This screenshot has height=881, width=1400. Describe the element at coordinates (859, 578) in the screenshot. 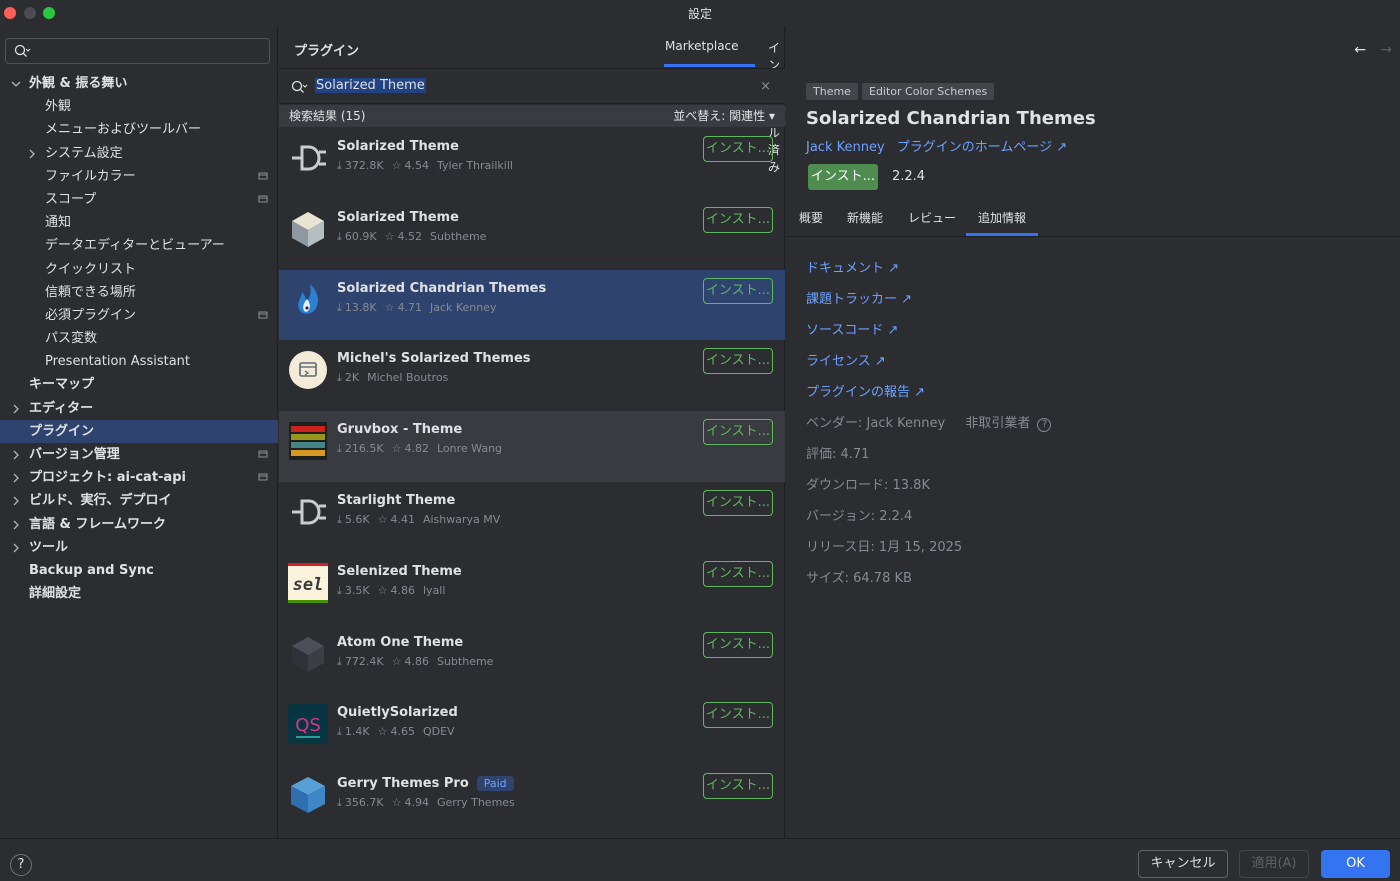

I see `size-info: サイズ: 64.78 KB` at that location.